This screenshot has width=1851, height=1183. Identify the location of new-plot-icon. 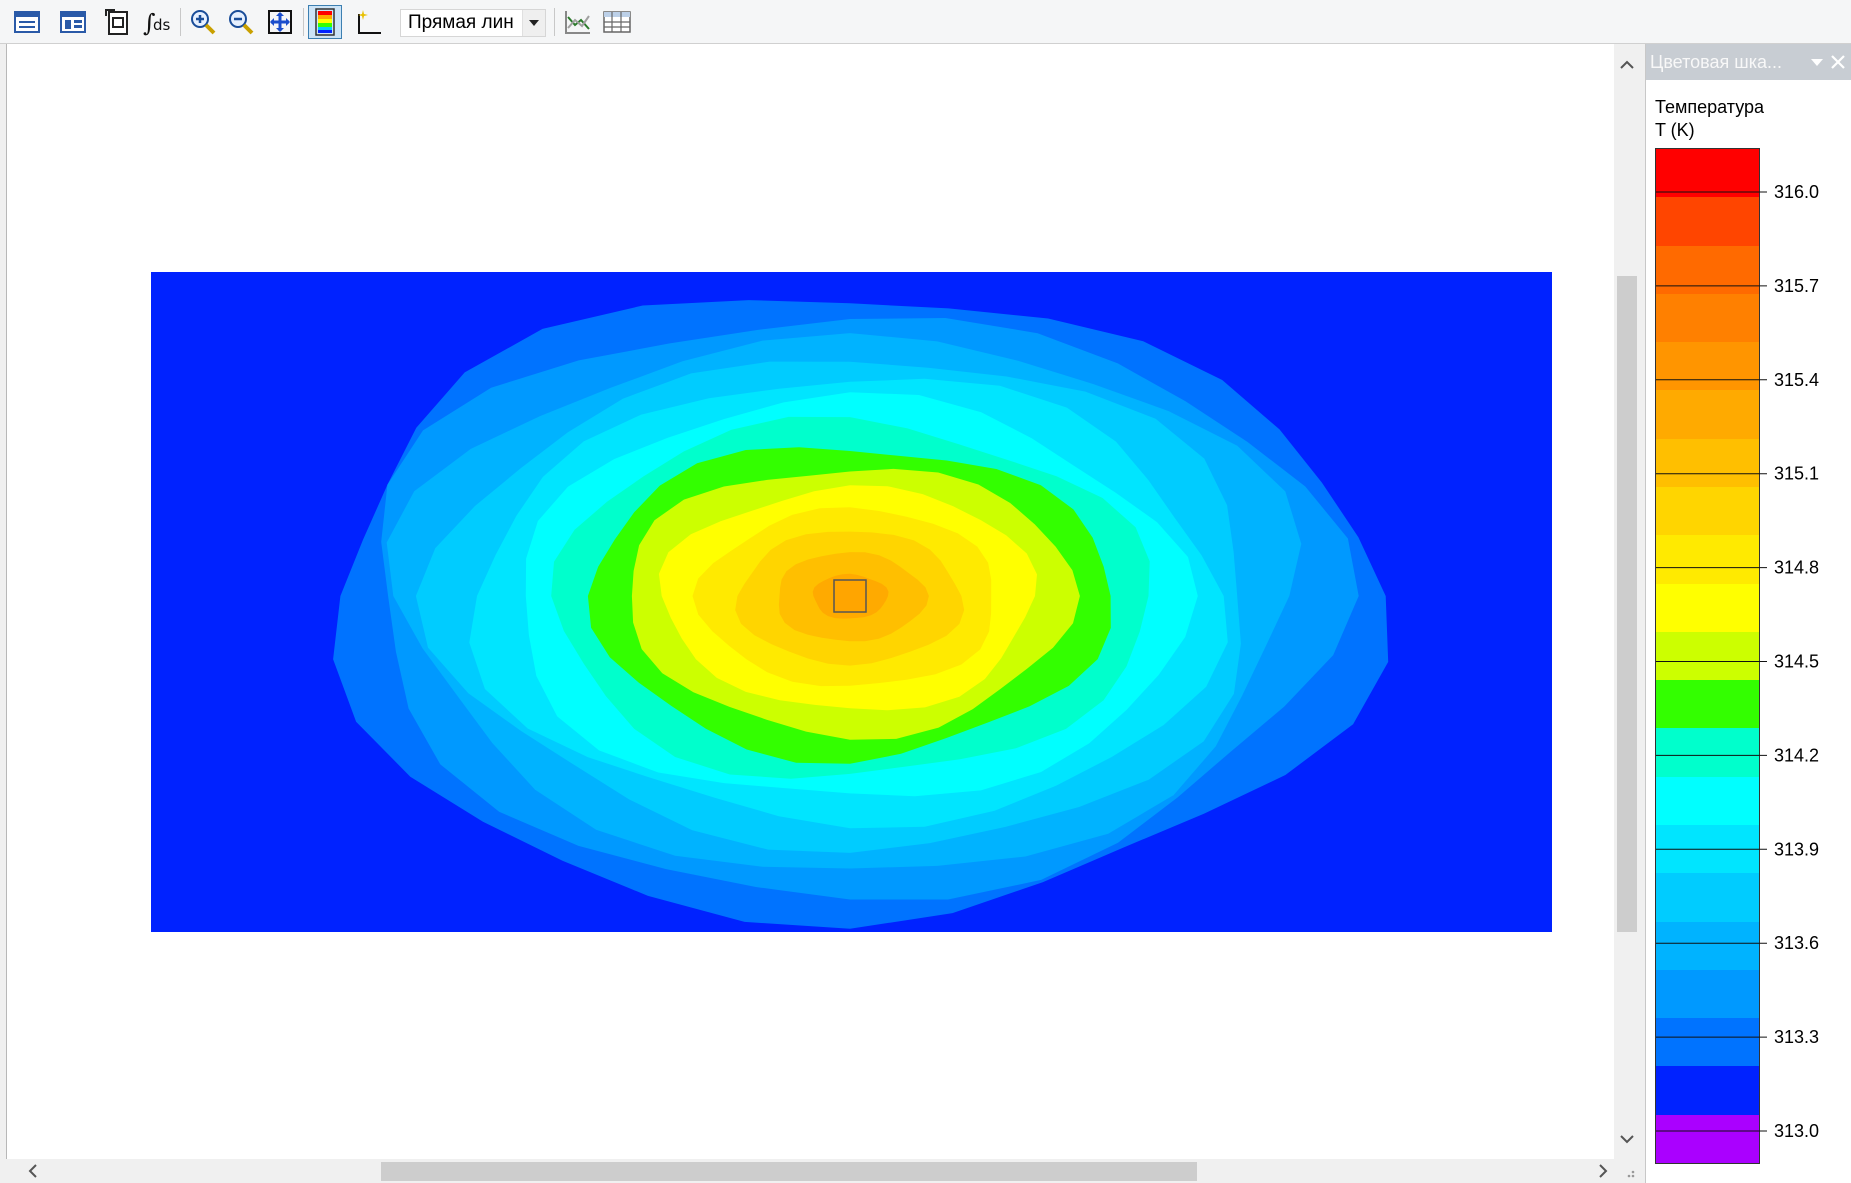
(369, 22).